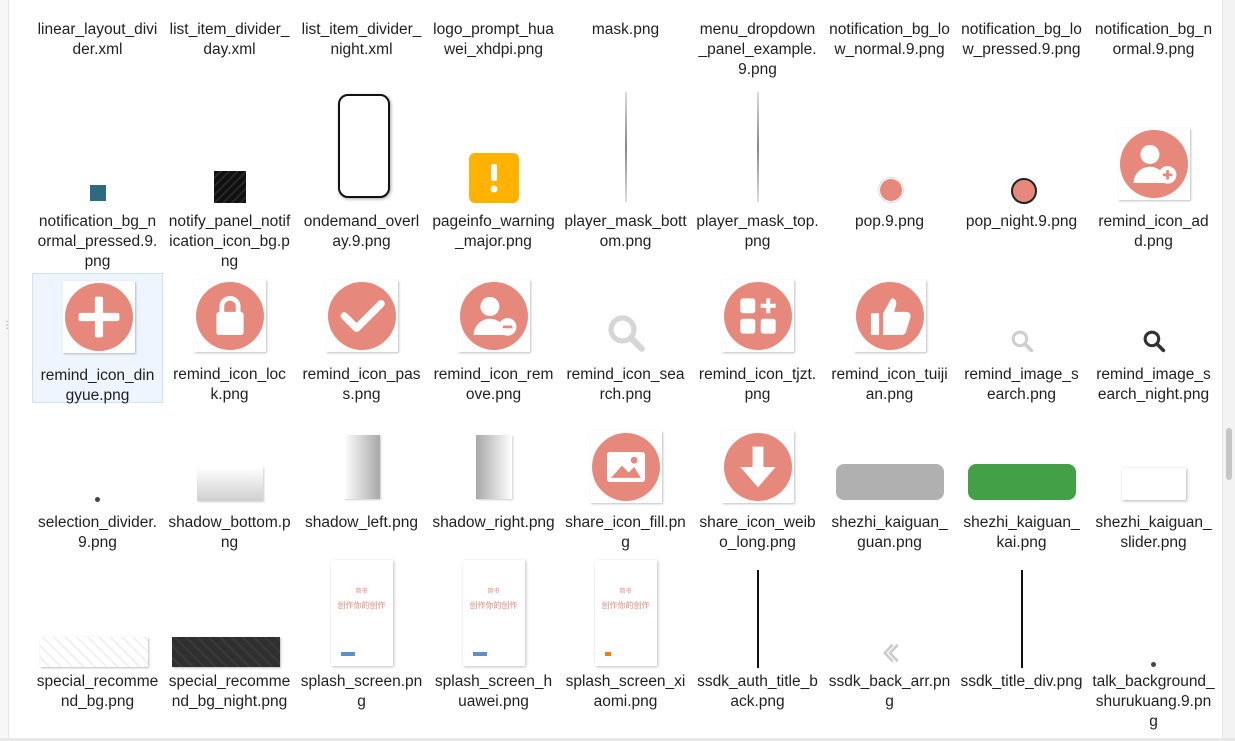 The height and width of the screenshot is (741, 1235). Describe the element at coordinates (1153, 532) in the screenshot. I see `file-name-label: shezhi_kaiguan_slider.png` at that location.